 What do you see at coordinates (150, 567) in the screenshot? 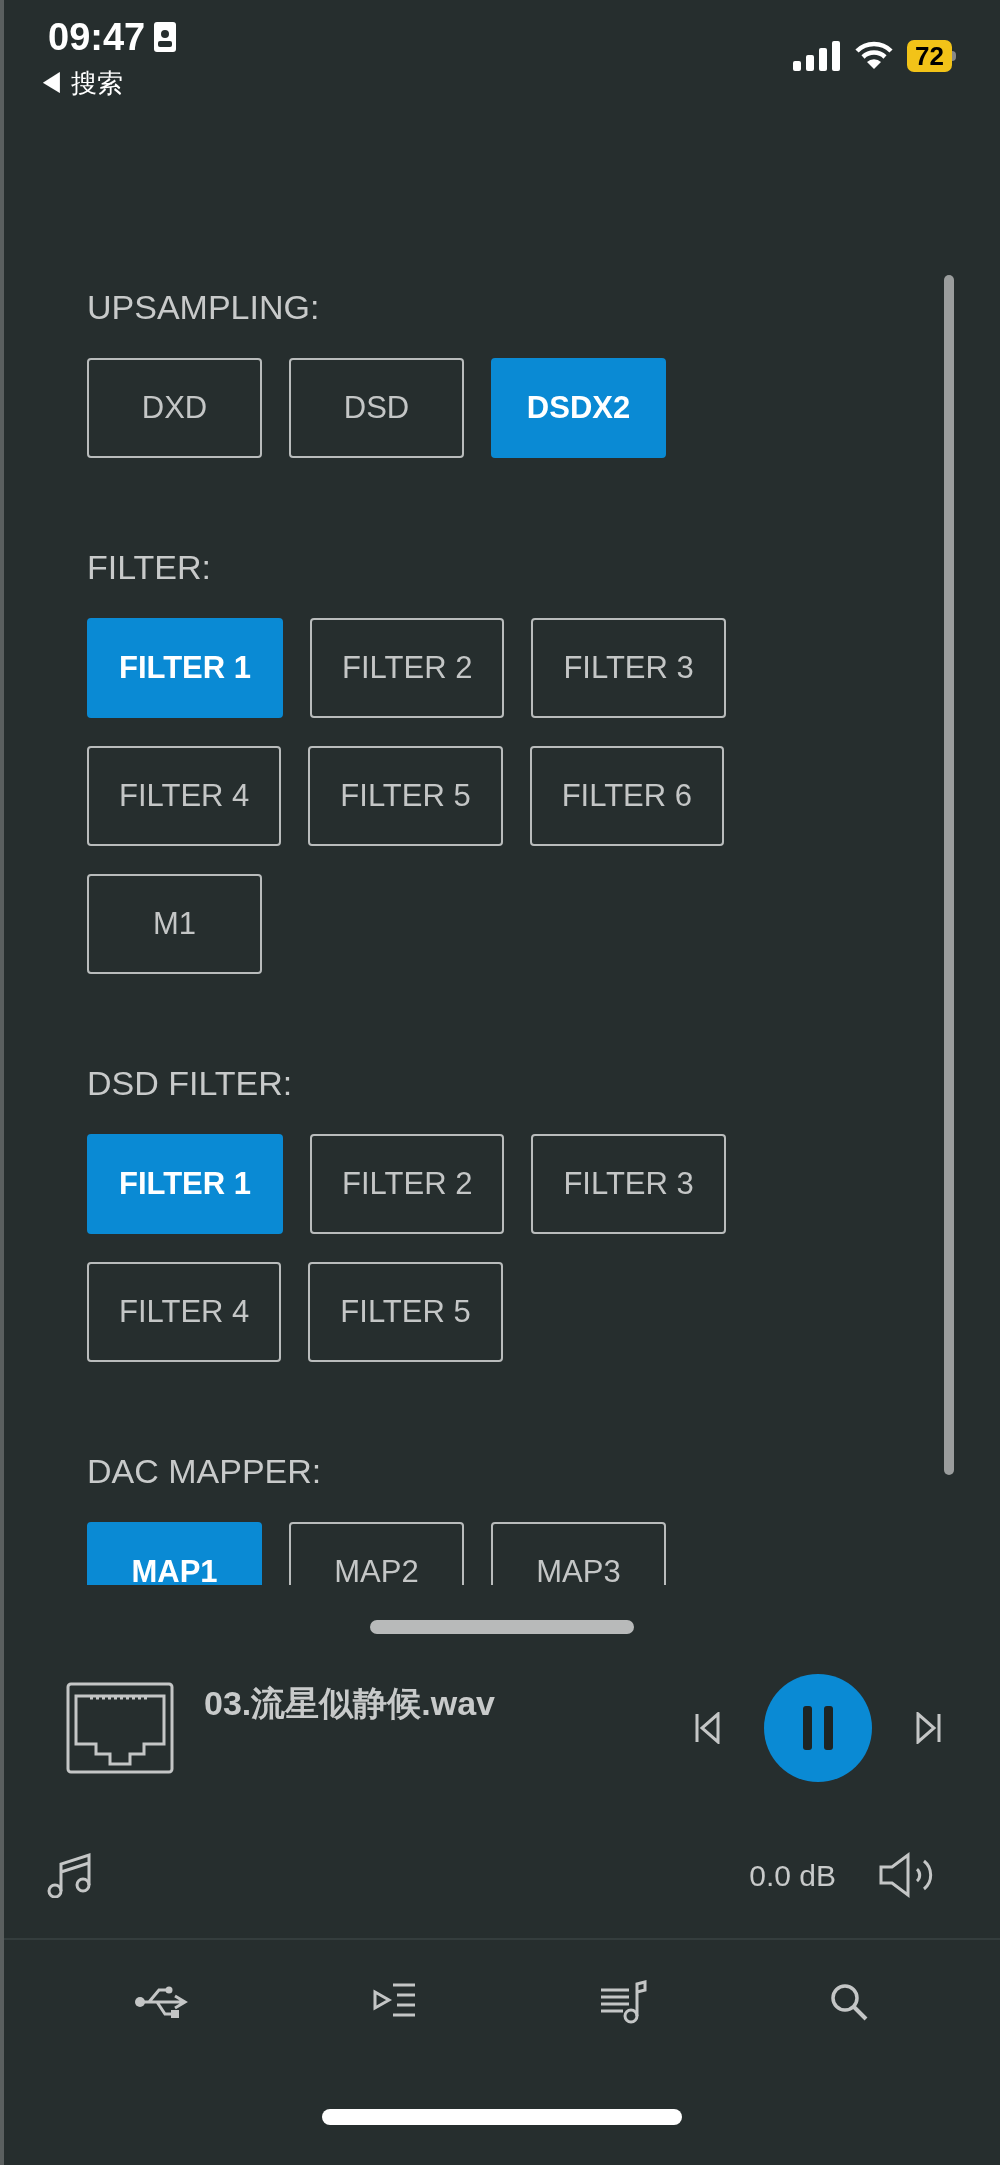
I see `section-label: FILTER:` at bounding box center [150, 567].